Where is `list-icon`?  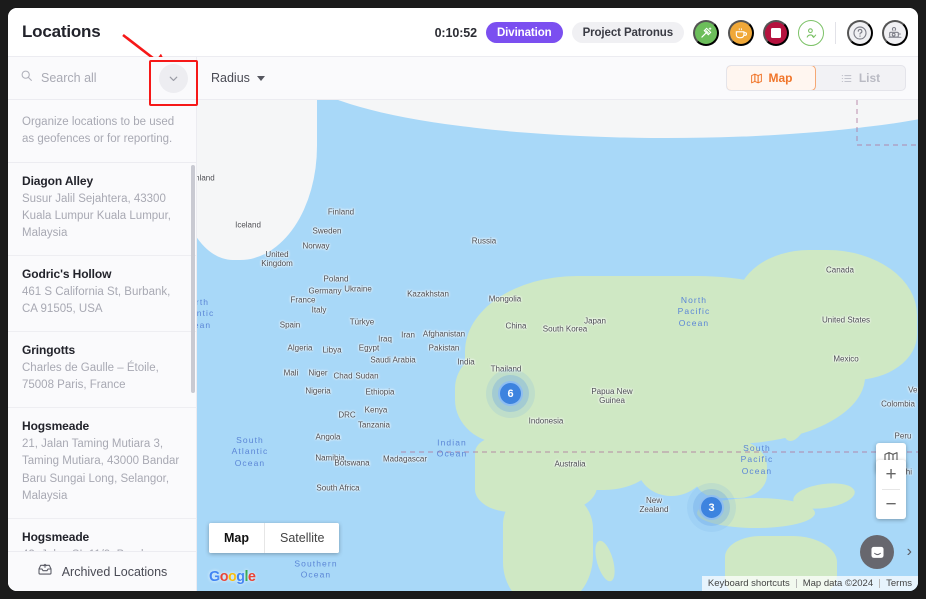
list-icon is located at coordinates (846, 78).